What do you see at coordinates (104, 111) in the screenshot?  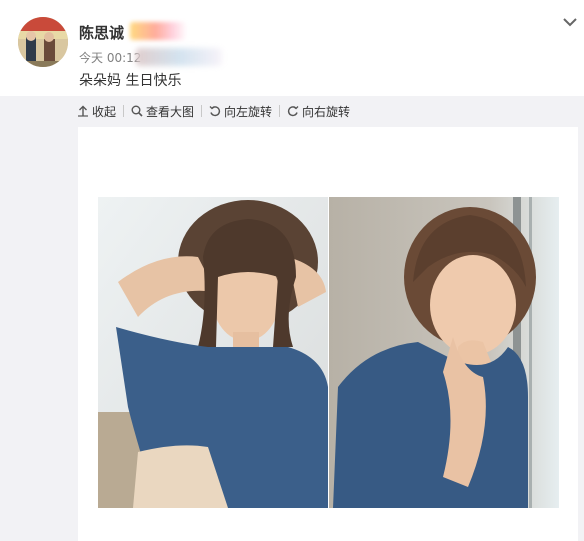 I see `collapse-label: 收起` at bounding box center [104, 111].